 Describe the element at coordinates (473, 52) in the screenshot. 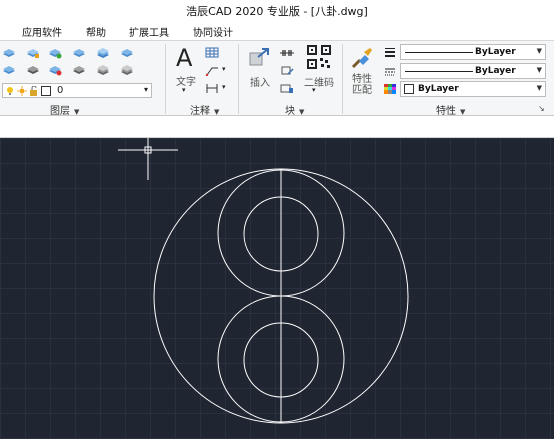

I see `linetype-dropdown: ByLayer ▼` at that location.